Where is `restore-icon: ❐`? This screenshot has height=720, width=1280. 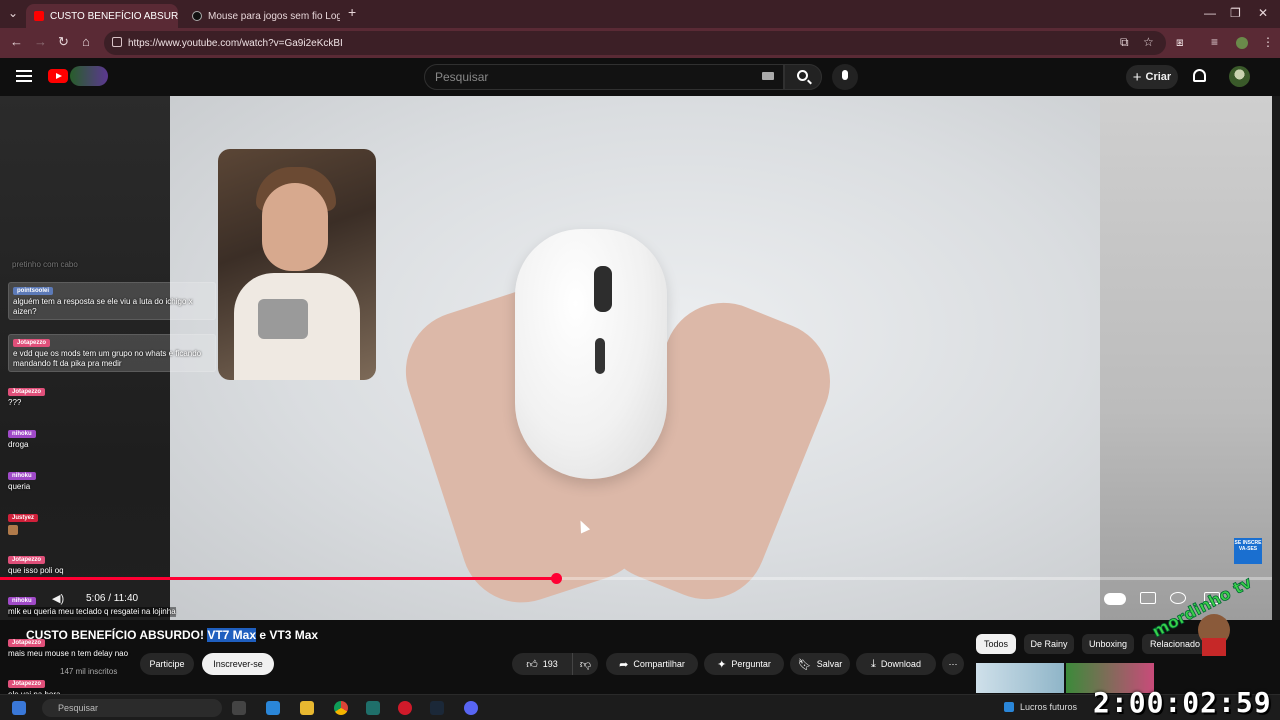
restore-icon: ❐ is located at coordinates (1235, 13).